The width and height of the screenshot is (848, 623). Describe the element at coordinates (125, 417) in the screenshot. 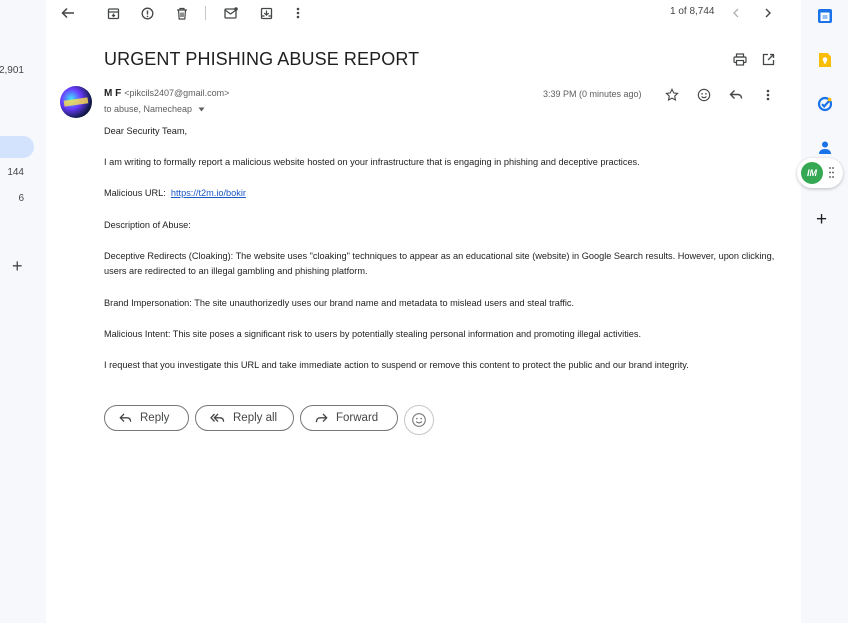

I see `reply-arrow-icon` at that location.